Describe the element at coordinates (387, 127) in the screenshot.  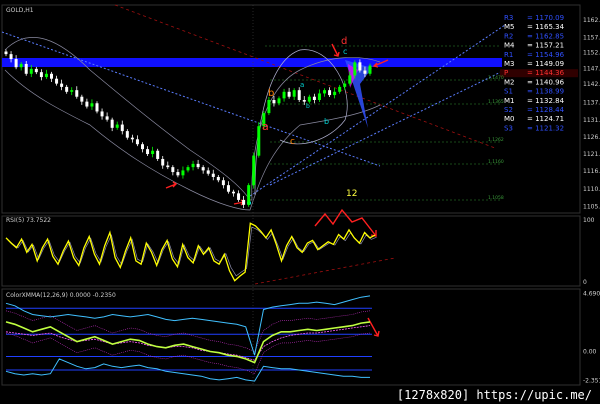
I see `channel-lower-line` at that location.